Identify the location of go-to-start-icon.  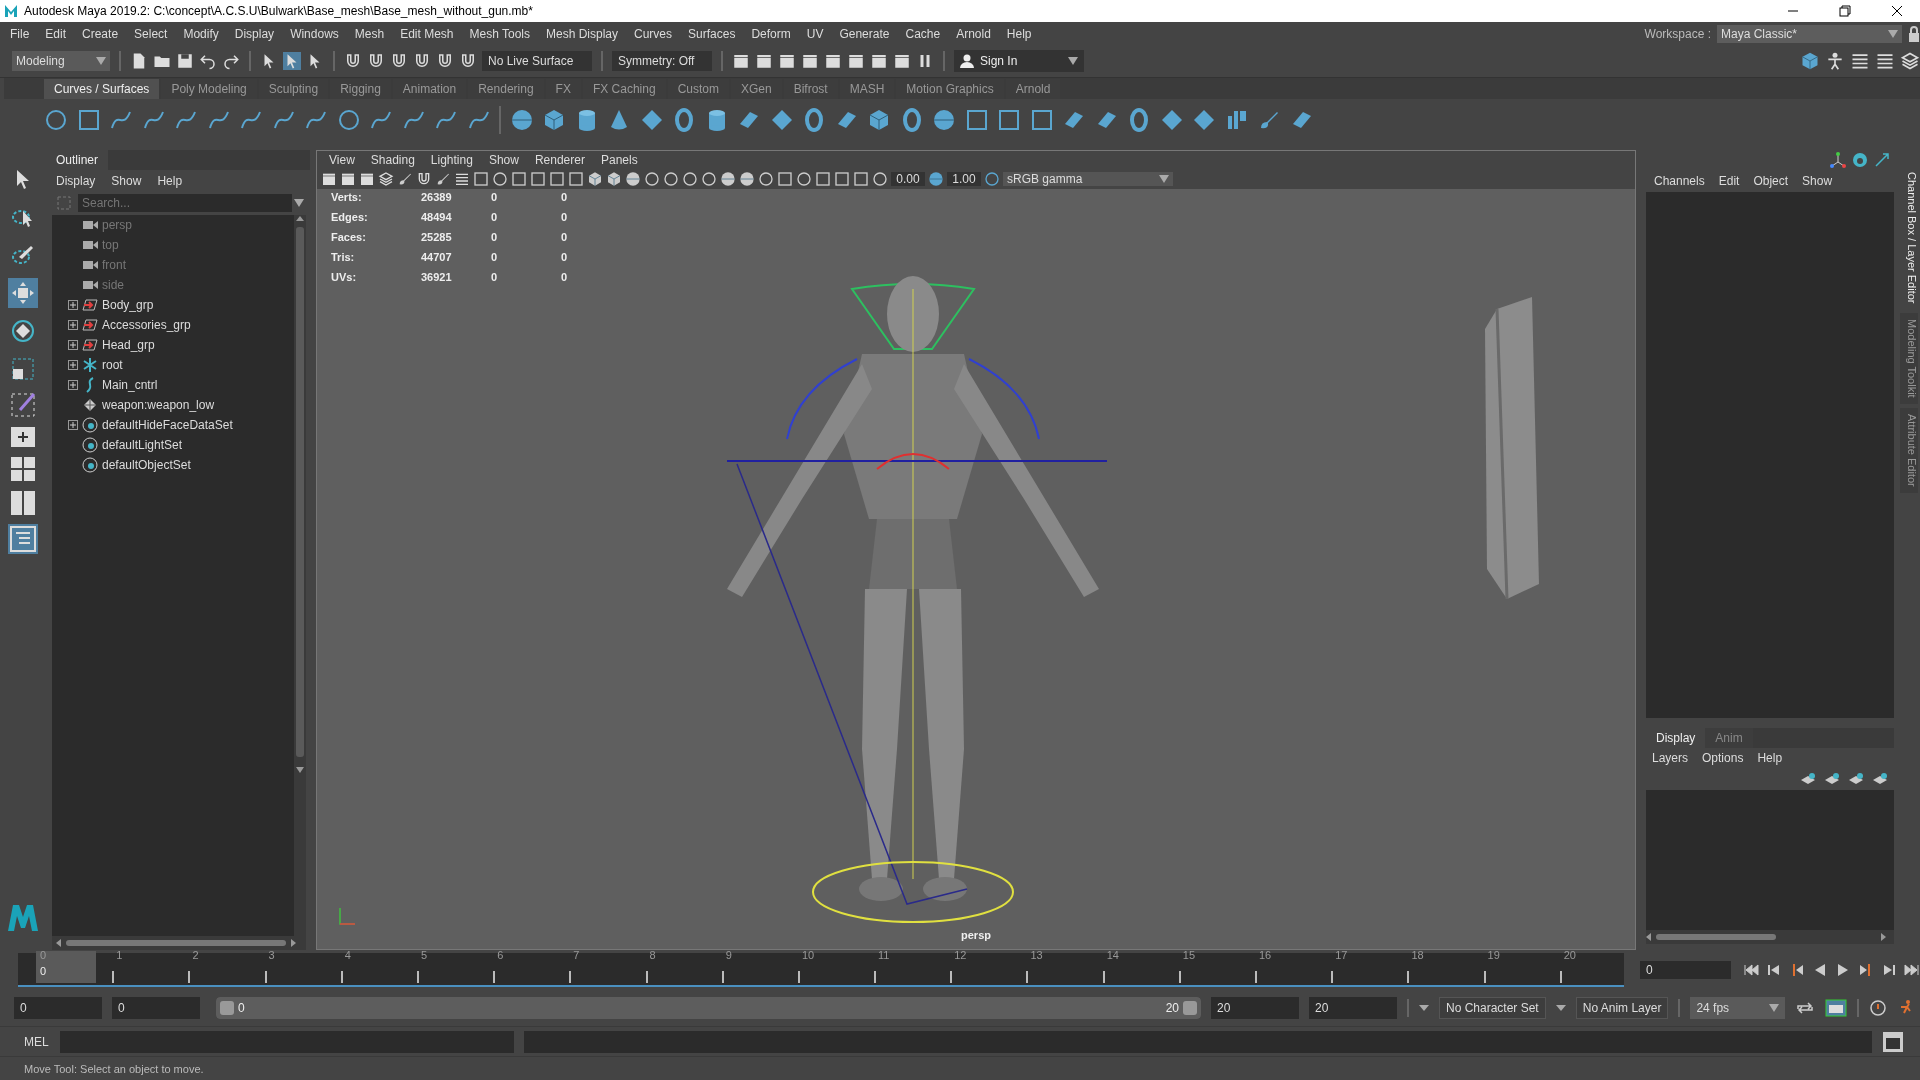
(1751, 970).